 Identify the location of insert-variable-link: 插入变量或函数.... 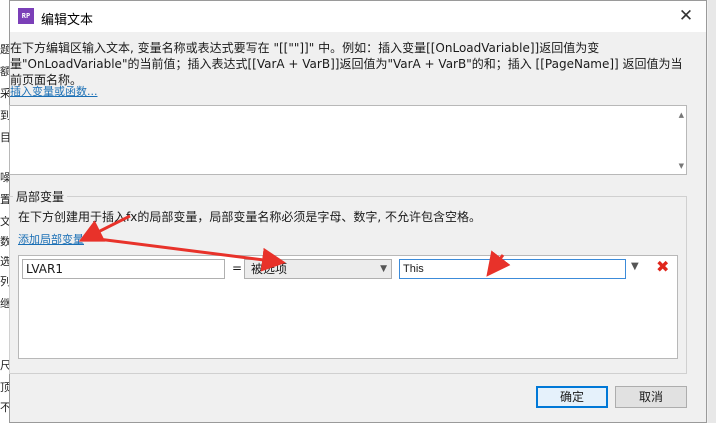
(54, 91).